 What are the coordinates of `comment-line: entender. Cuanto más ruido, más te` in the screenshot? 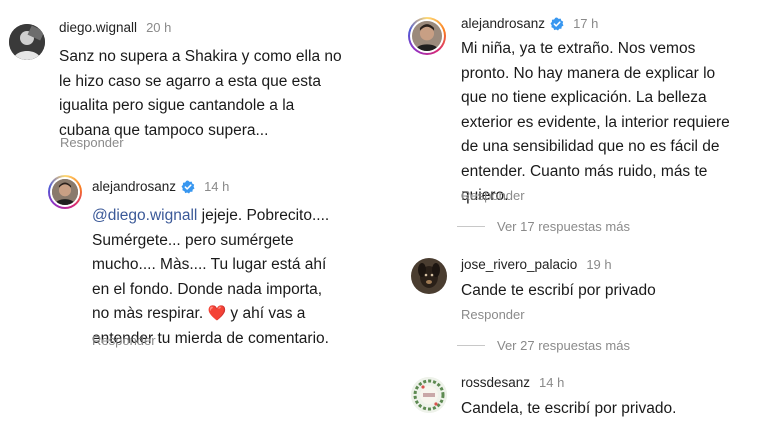 It's located at (584, 171).